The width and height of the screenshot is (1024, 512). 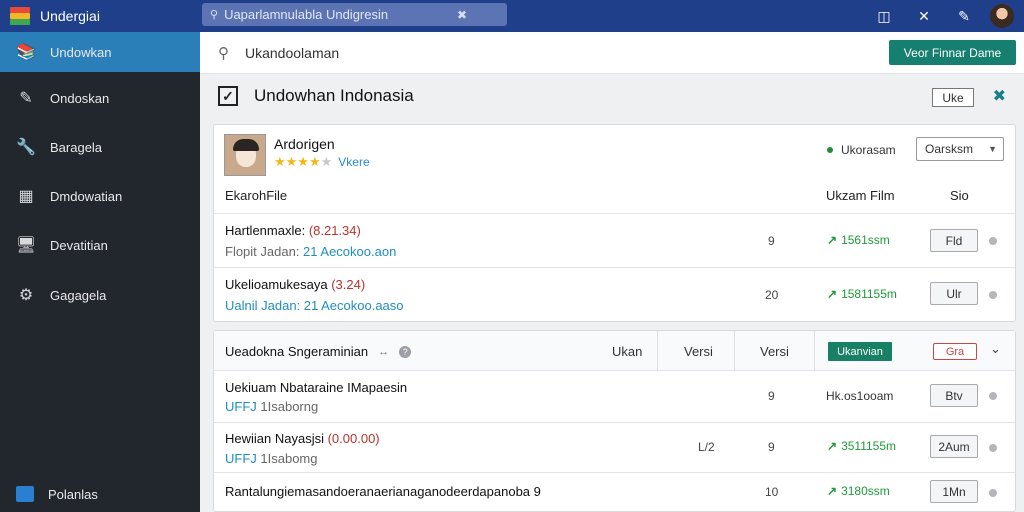 What do you see at coordinates (78, 295) in the screenshot?
I see `sidebar-item-label: Gagagela` at bounding box center [78, 295].